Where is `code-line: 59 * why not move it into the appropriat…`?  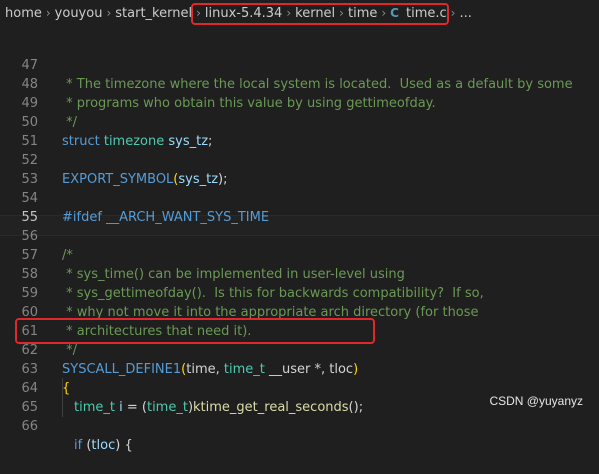 code-line: 59 * why not move it into the appropriat… is located at coordinates (299, 292).